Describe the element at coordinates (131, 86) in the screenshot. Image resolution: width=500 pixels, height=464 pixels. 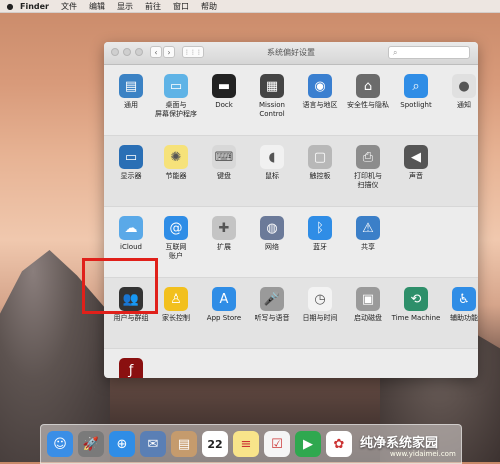
I see `general-icon: ▤` at that location.